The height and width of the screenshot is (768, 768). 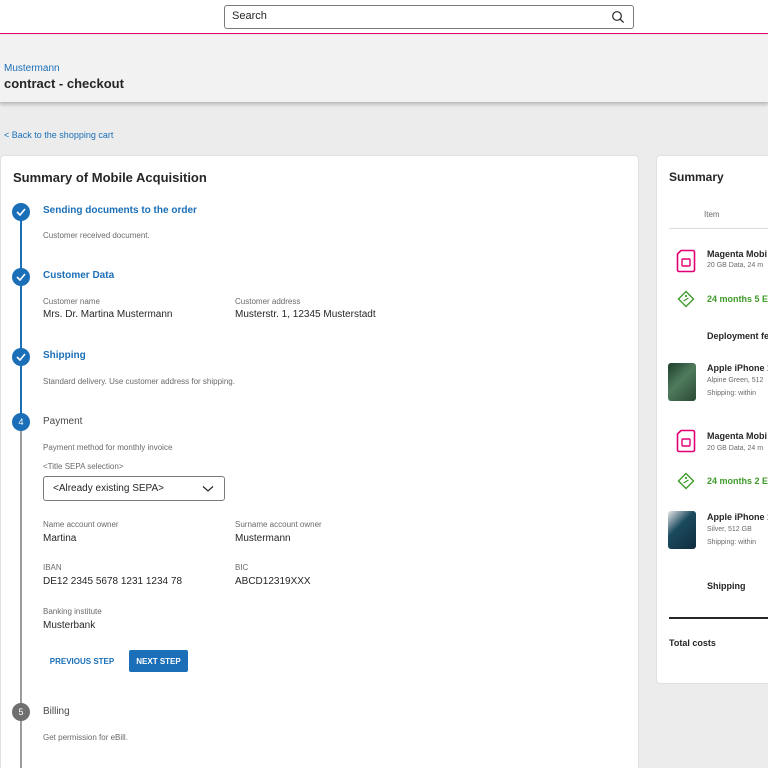 I want to click on step-title: Shipping, so click(x=64, y=355).